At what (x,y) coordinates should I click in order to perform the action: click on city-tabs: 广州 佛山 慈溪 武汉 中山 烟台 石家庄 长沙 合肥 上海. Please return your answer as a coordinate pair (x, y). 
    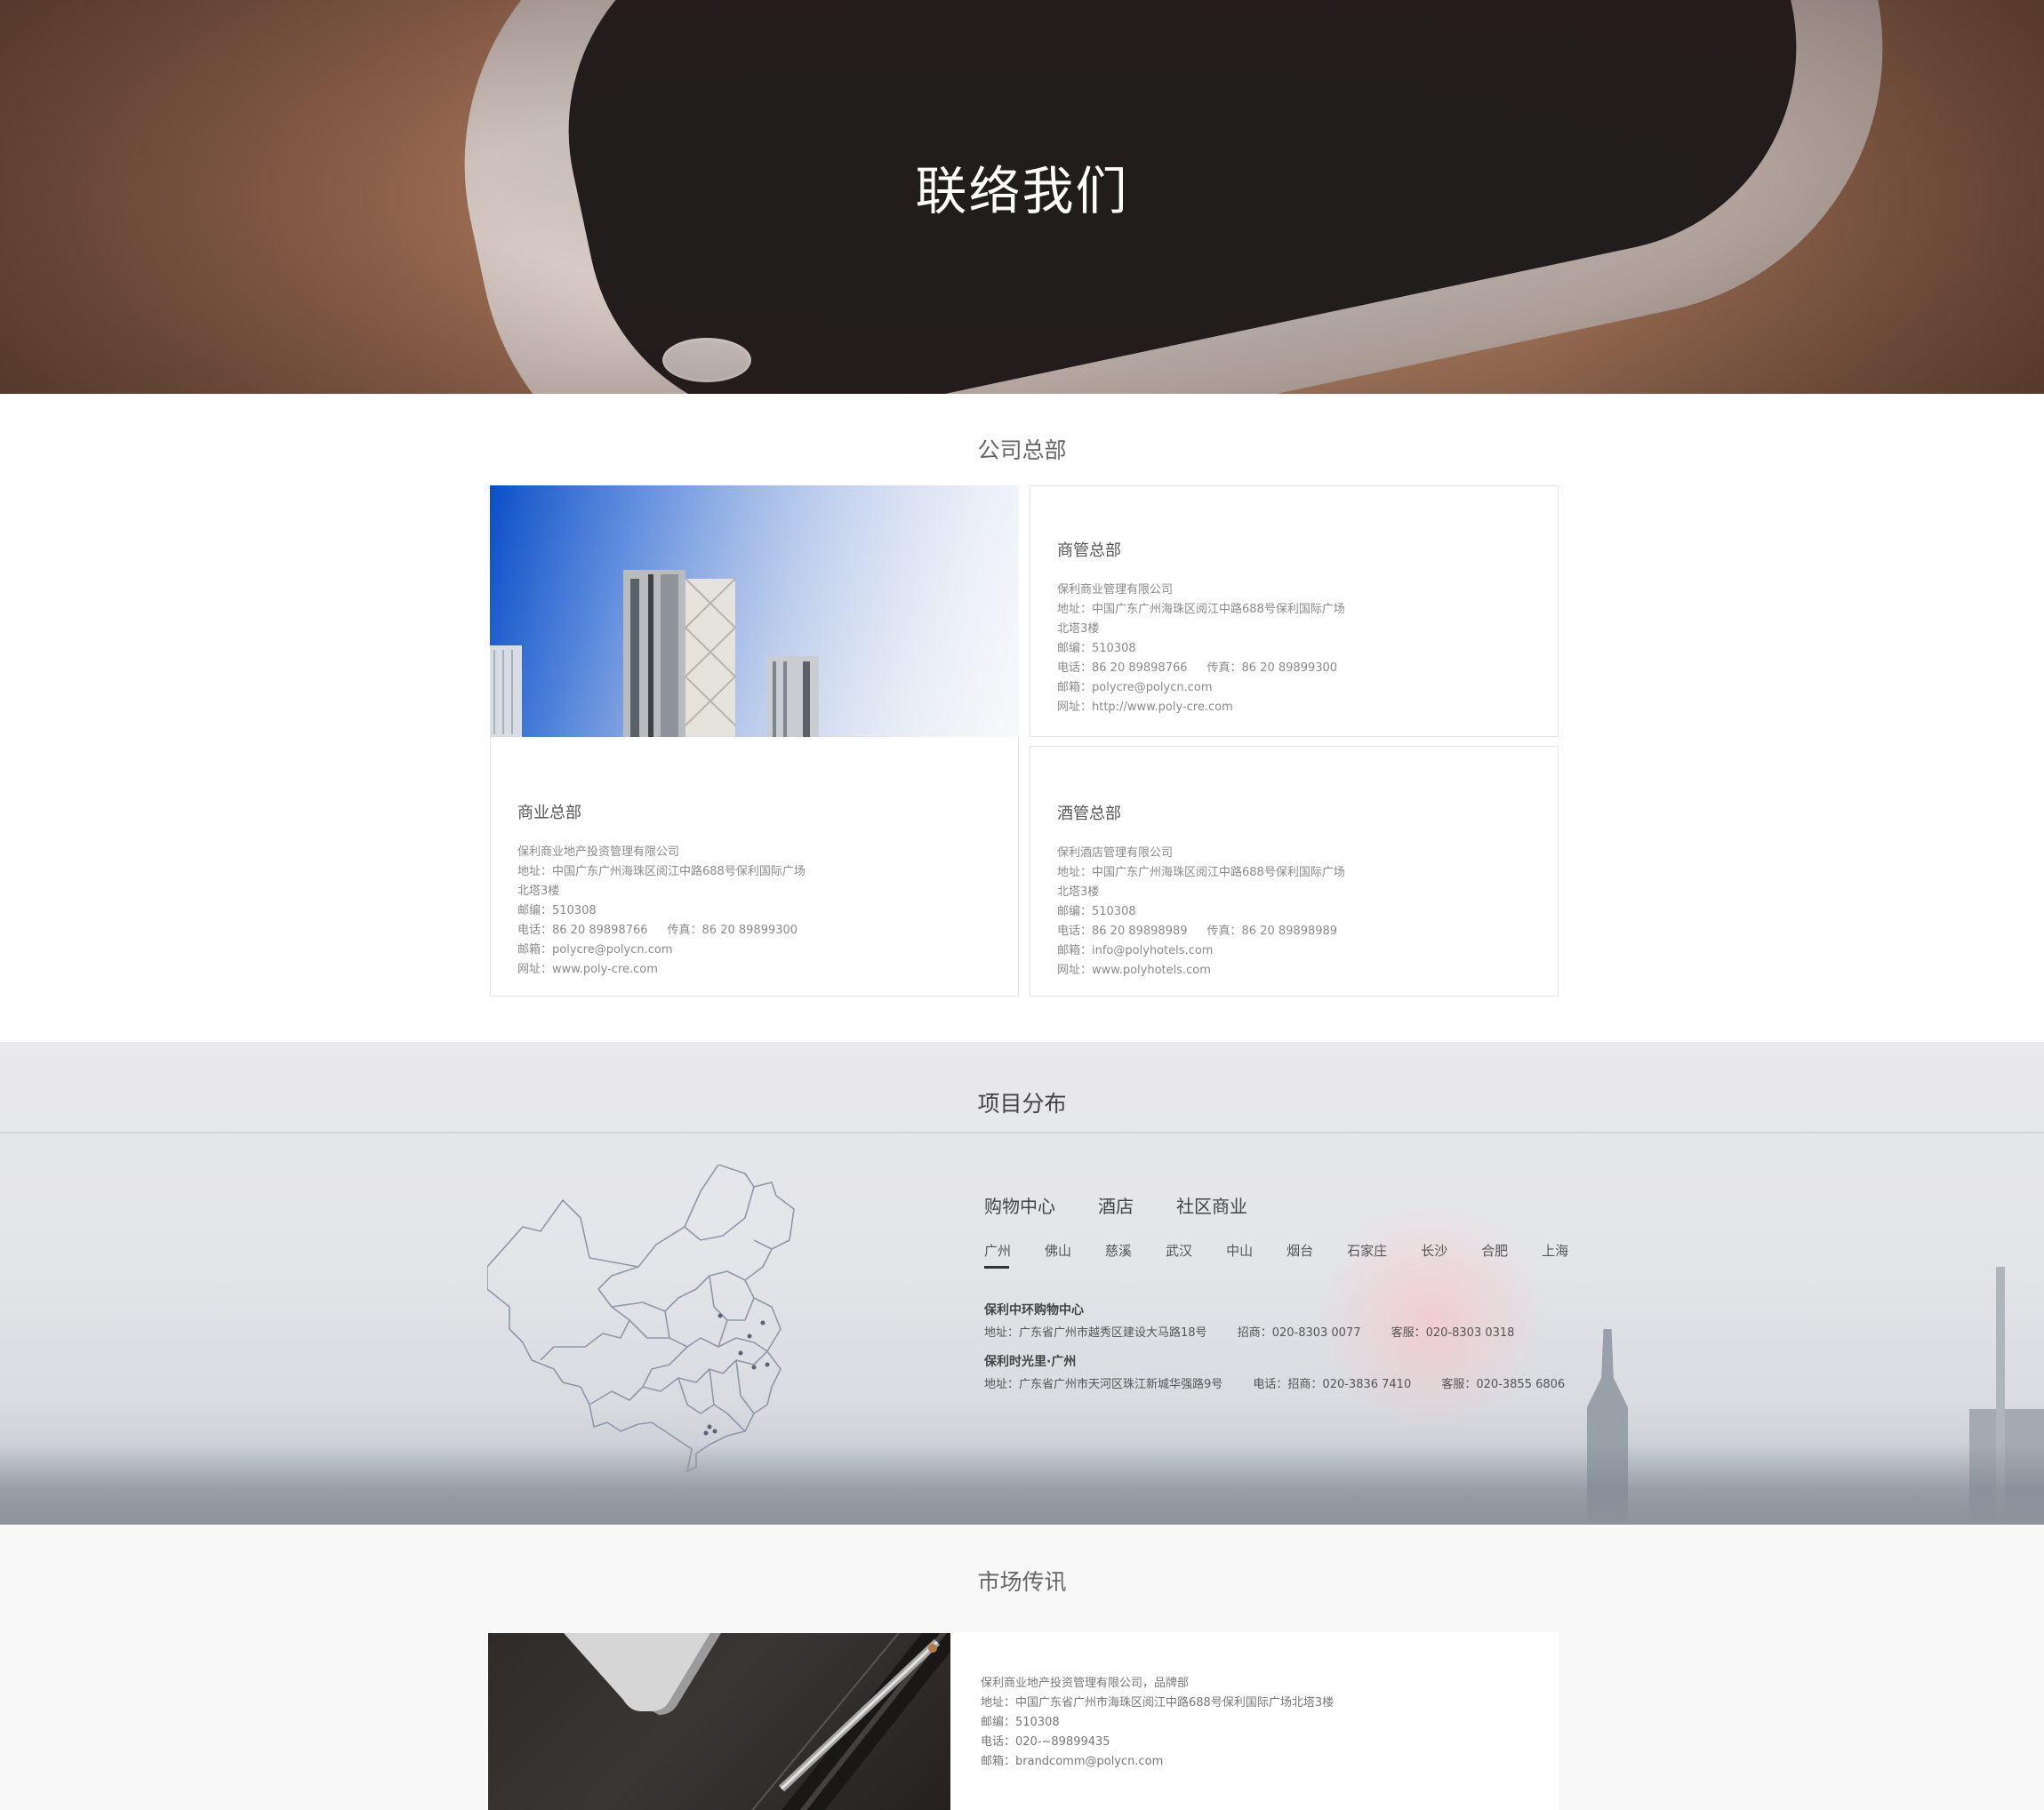
    Looking at the image, I should click on (1293, 1255).